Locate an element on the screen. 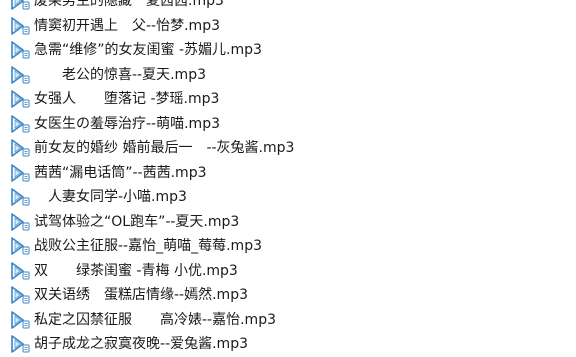 This screenshot has height=357, width=576. file-name: 双 绿茶闺蜜 -青梅 小优.mp3 is located at coordinates (136, 270).